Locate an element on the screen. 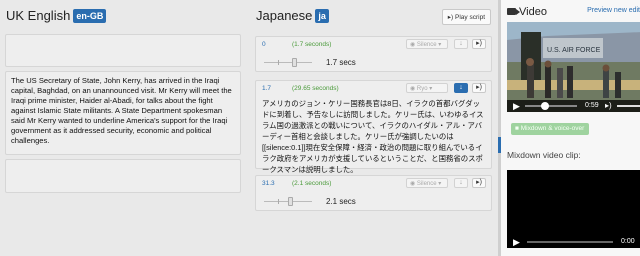 This screenshot has width=640, height=256. play-script-label: Play script is located at coordinates (470, 17).